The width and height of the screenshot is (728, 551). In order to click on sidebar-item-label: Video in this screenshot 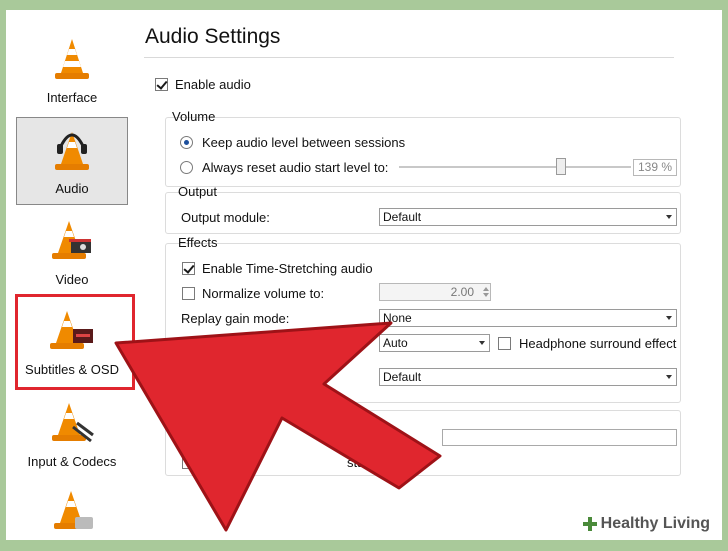, I will do `click(72, 279)`.